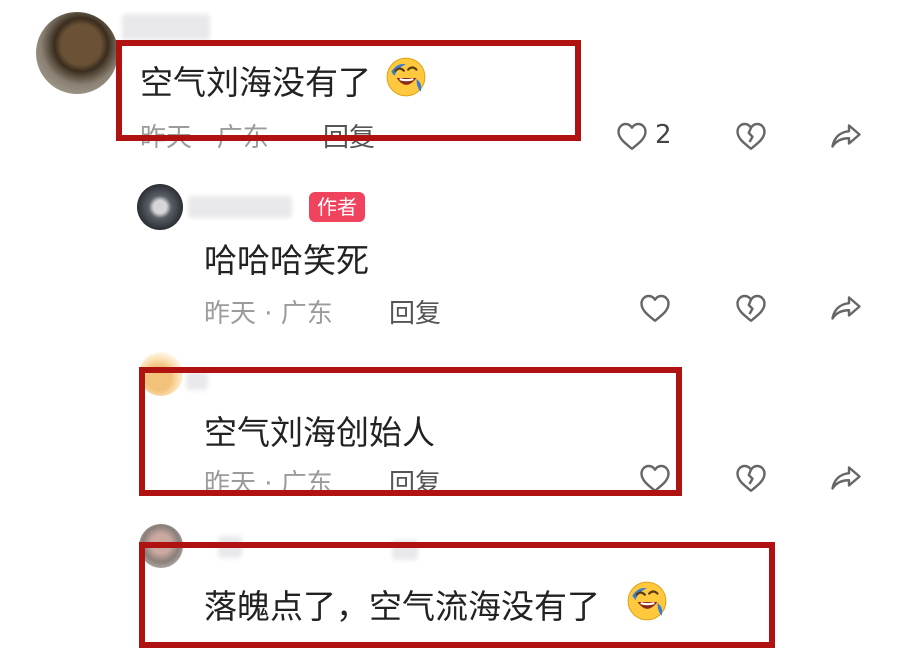  Describe the element at coordinates (337, 207) in the screenshot. I see `author-badge: 作者` at that location.